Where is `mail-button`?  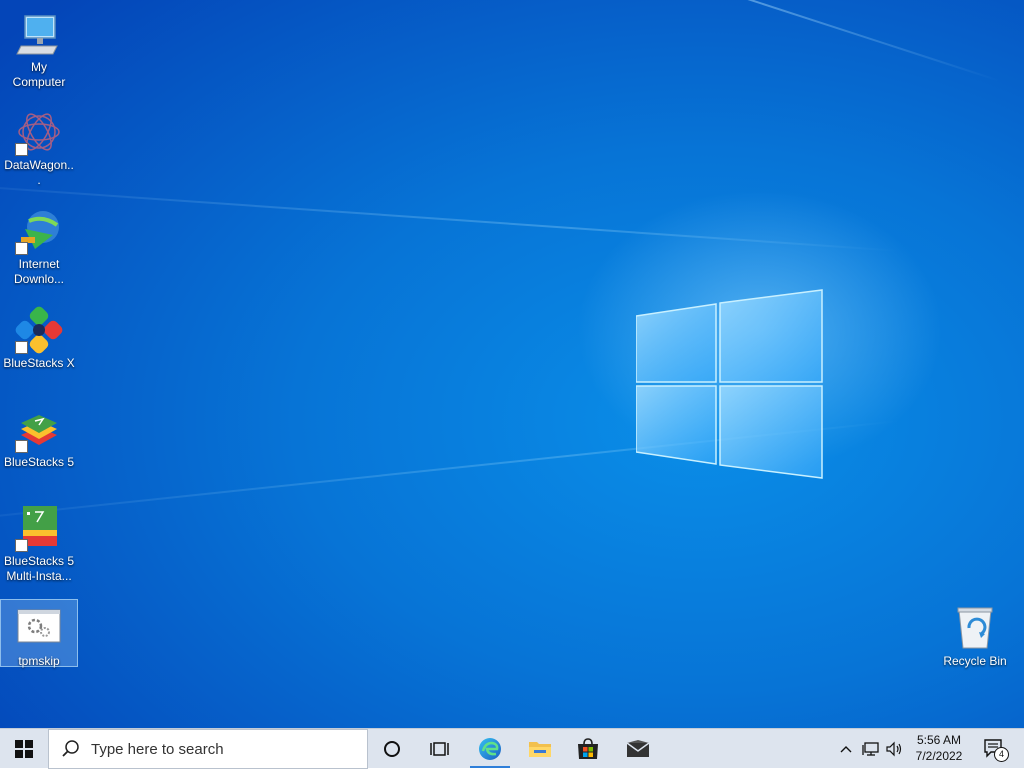
mail-button is located at coordinates (638, 749).